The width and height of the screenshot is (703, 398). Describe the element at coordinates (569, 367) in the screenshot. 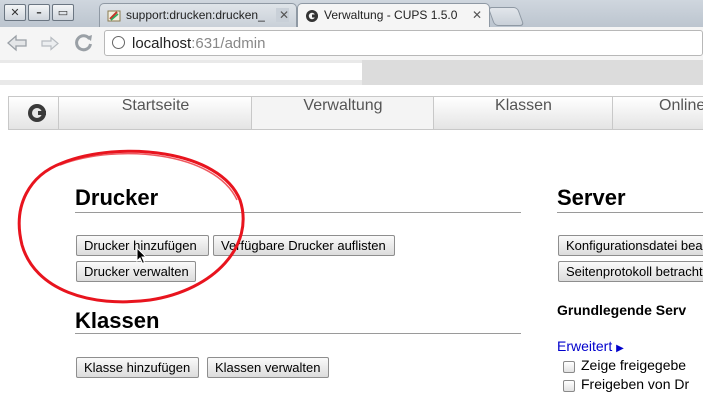

I see `show-shared-printers-checkbox` at that location.